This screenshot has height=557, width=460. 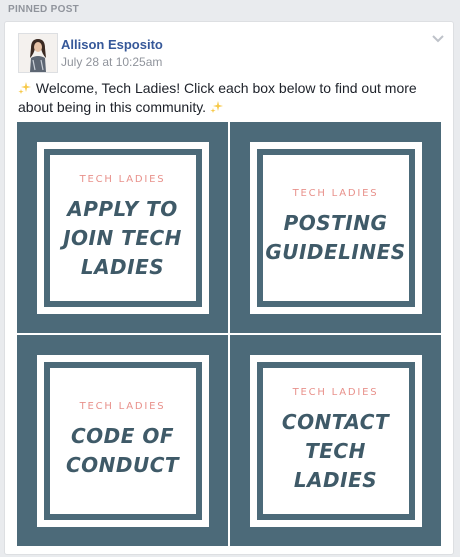 I want to click on tile-frame: TECH LADIES POSTING GUIDELINES, so click(x=335, y=227).